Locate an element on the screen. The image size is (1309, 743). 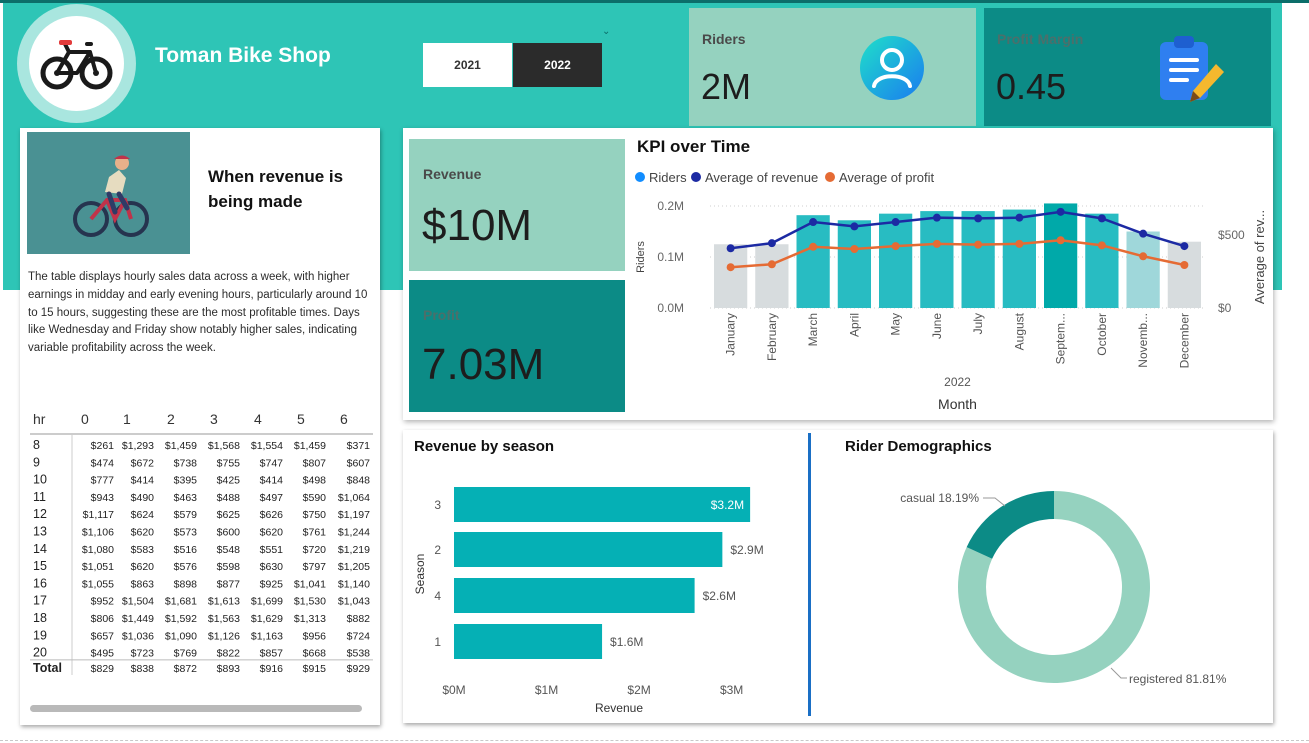
table-cell: $1,041 is located at coordinates (310, 584).